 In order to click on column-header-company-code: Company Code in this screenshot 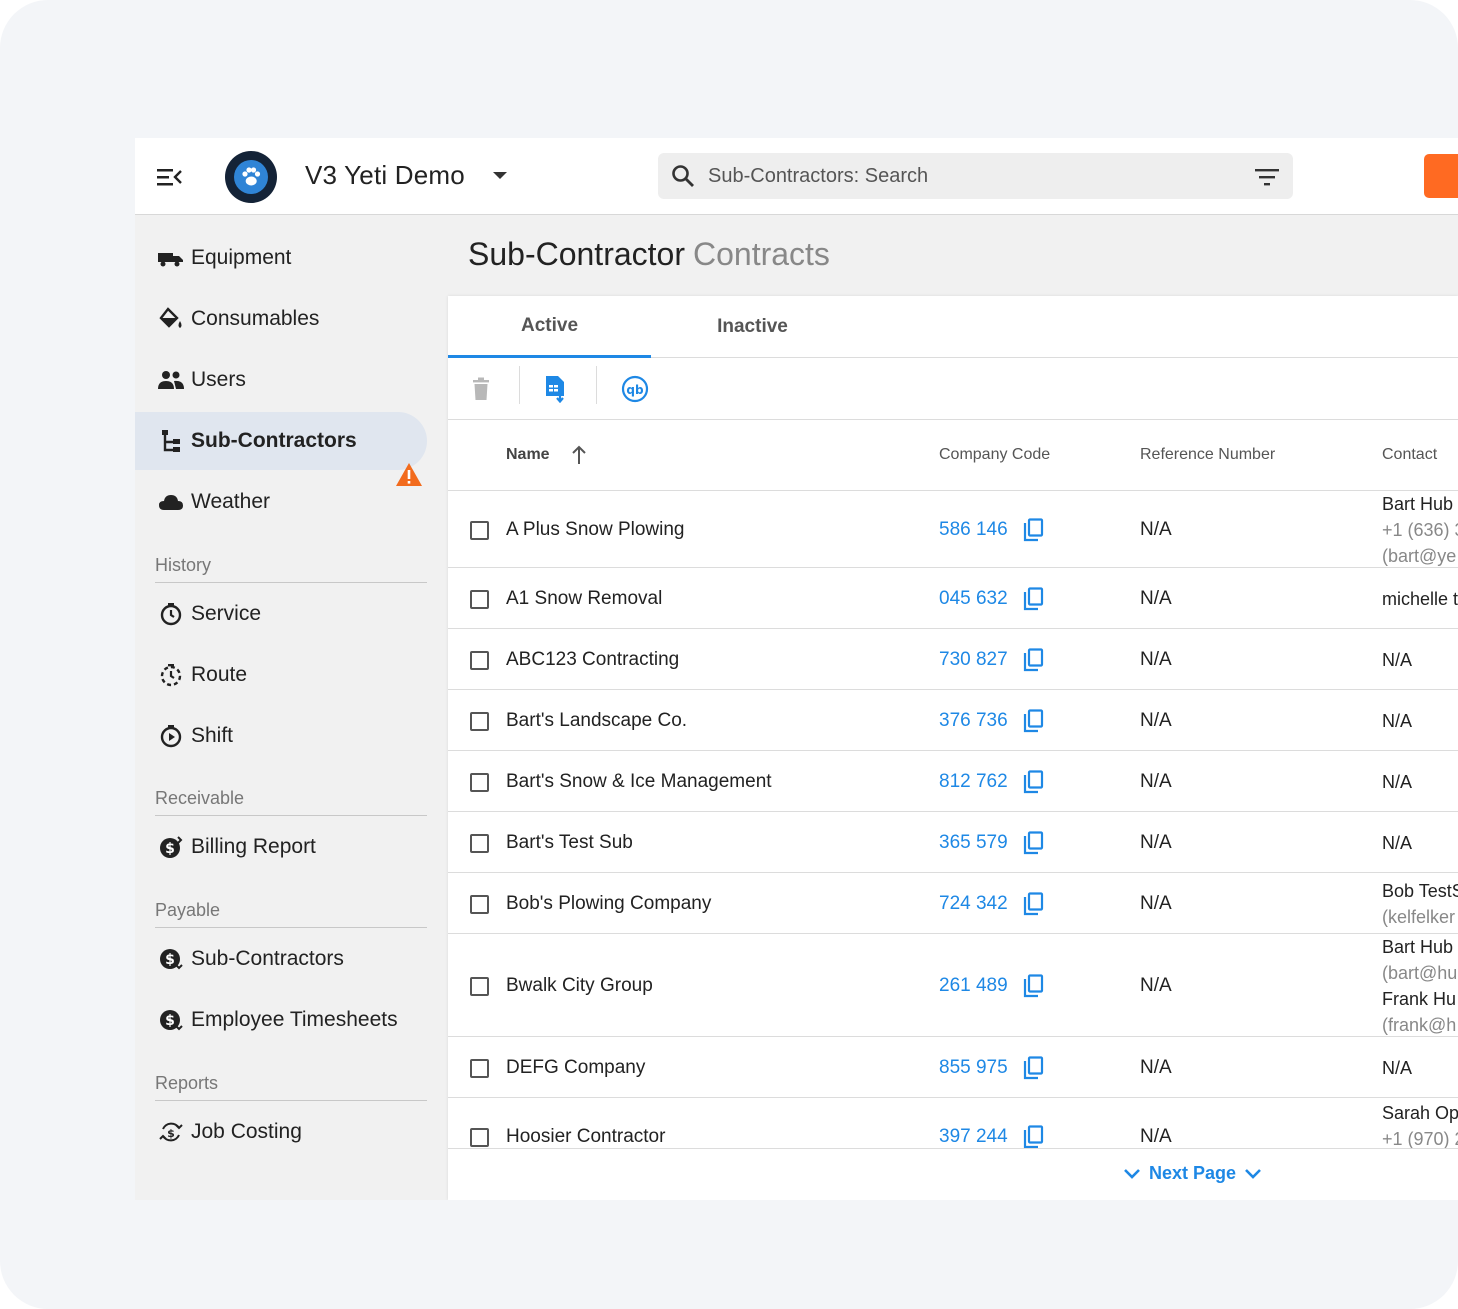, I will do `click(994, 455)`.